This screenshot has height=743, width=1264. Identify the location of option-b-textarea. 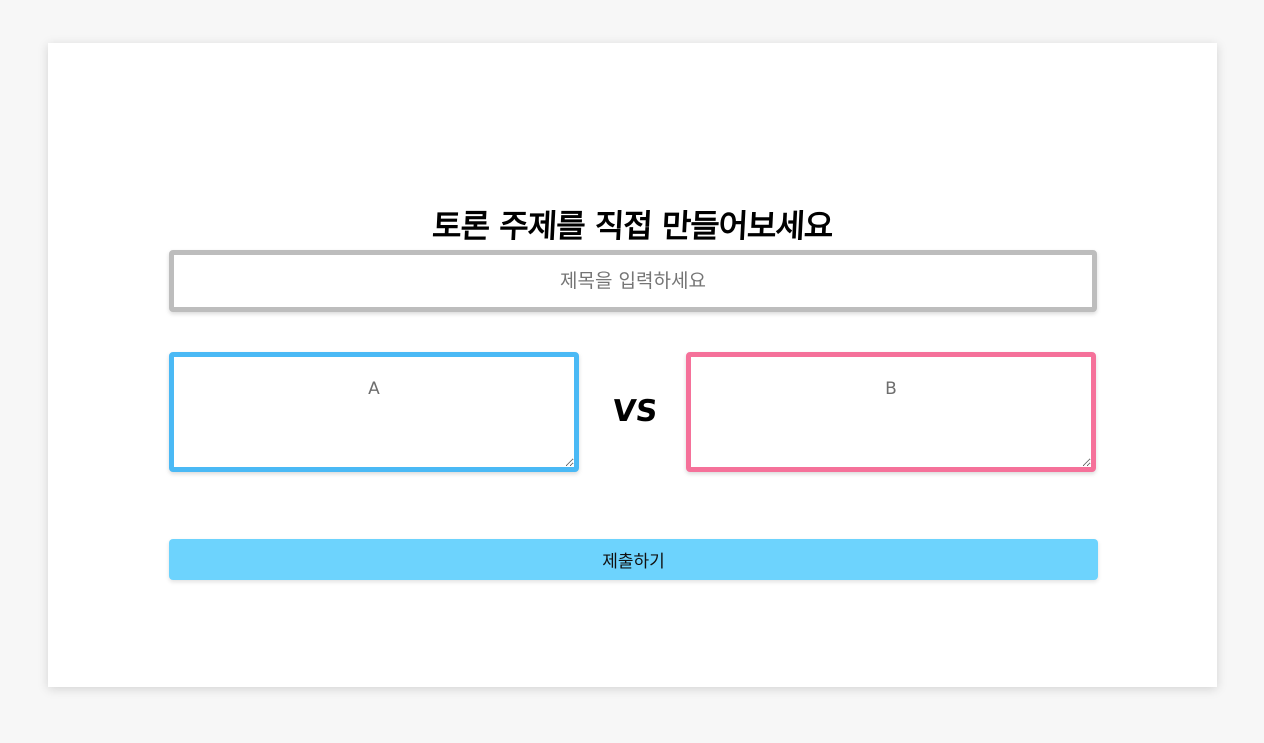
(891, 412).